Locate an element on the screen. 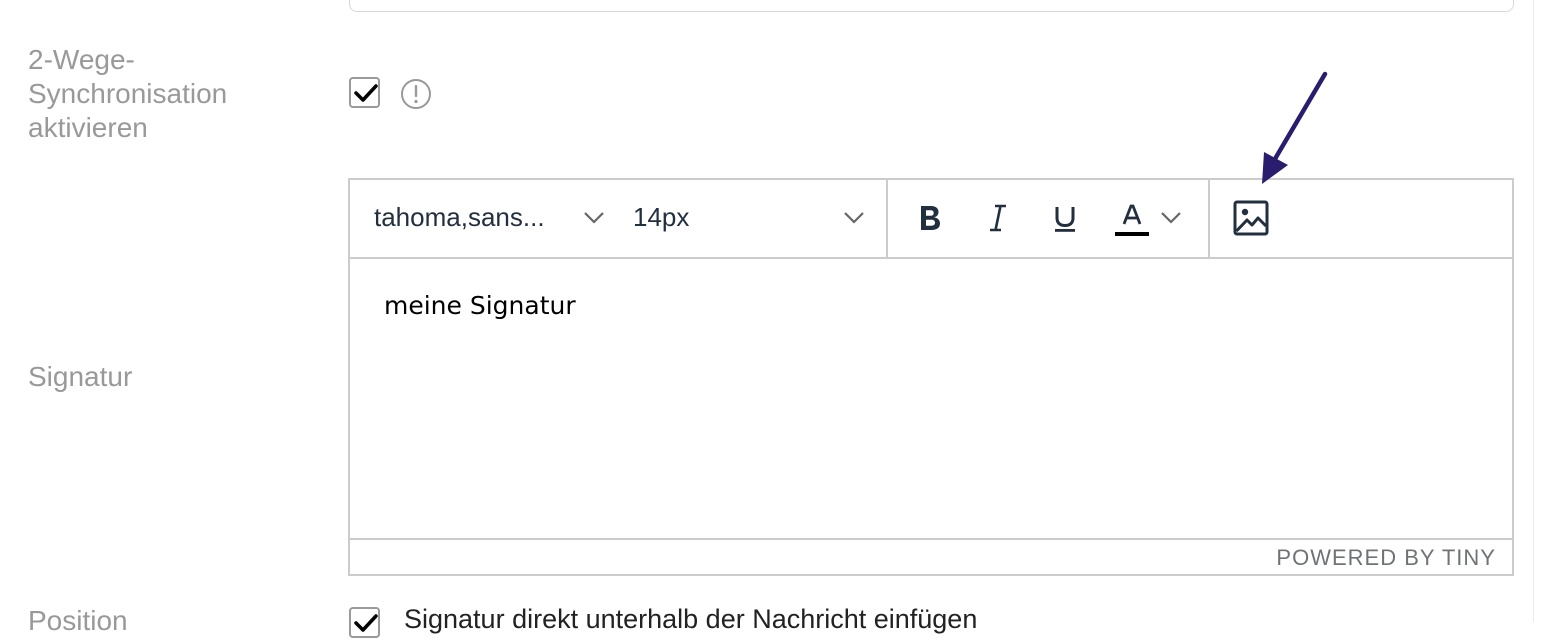 This screenshot has width=1548, height=638. two-way-sync-label-line: 2-Wege- is located at coordinates (81, 59).